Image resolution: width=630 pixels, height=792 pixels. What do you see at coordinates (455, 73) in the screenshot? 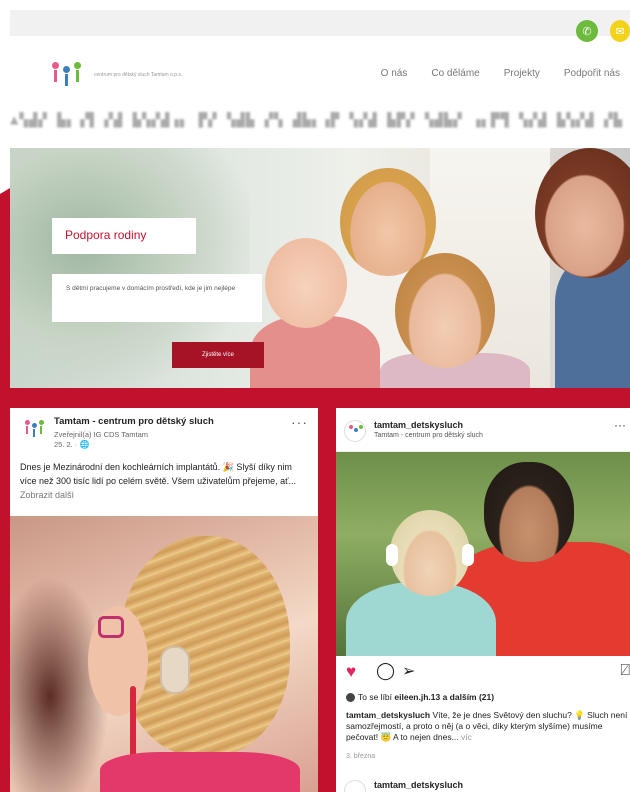
I see `menu-item-co-delame: Co děláme` at bounding box center [455, 73].